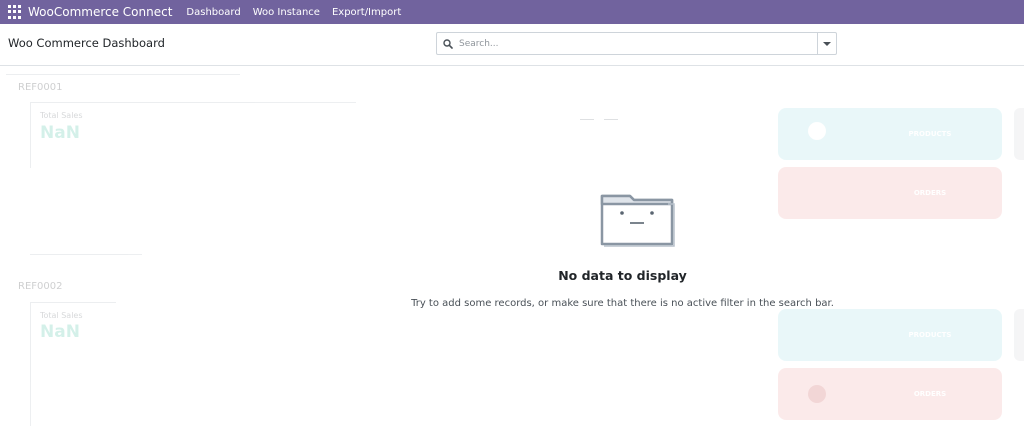 The image size is (1024, 426). I want to click on empty-folder-icon, so click(637, 219).